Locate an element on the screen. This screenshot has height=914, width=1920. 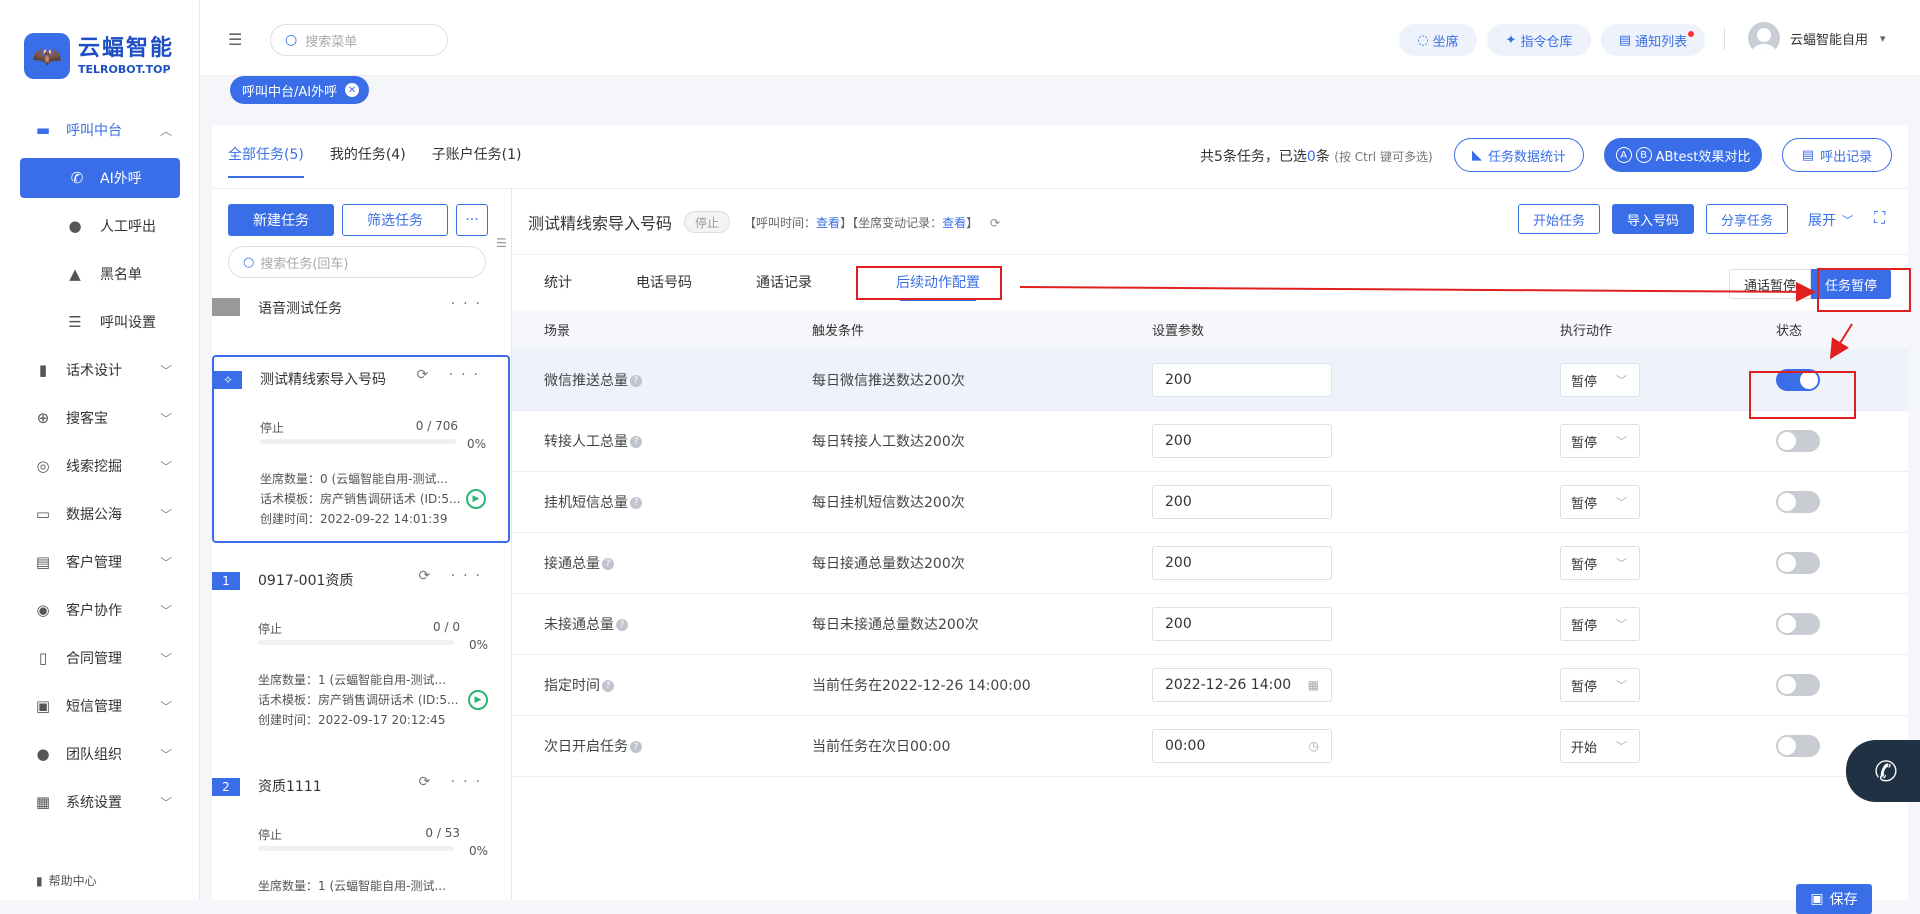
phone-widget-button: ✆ is located at coordinates (1883, 771).